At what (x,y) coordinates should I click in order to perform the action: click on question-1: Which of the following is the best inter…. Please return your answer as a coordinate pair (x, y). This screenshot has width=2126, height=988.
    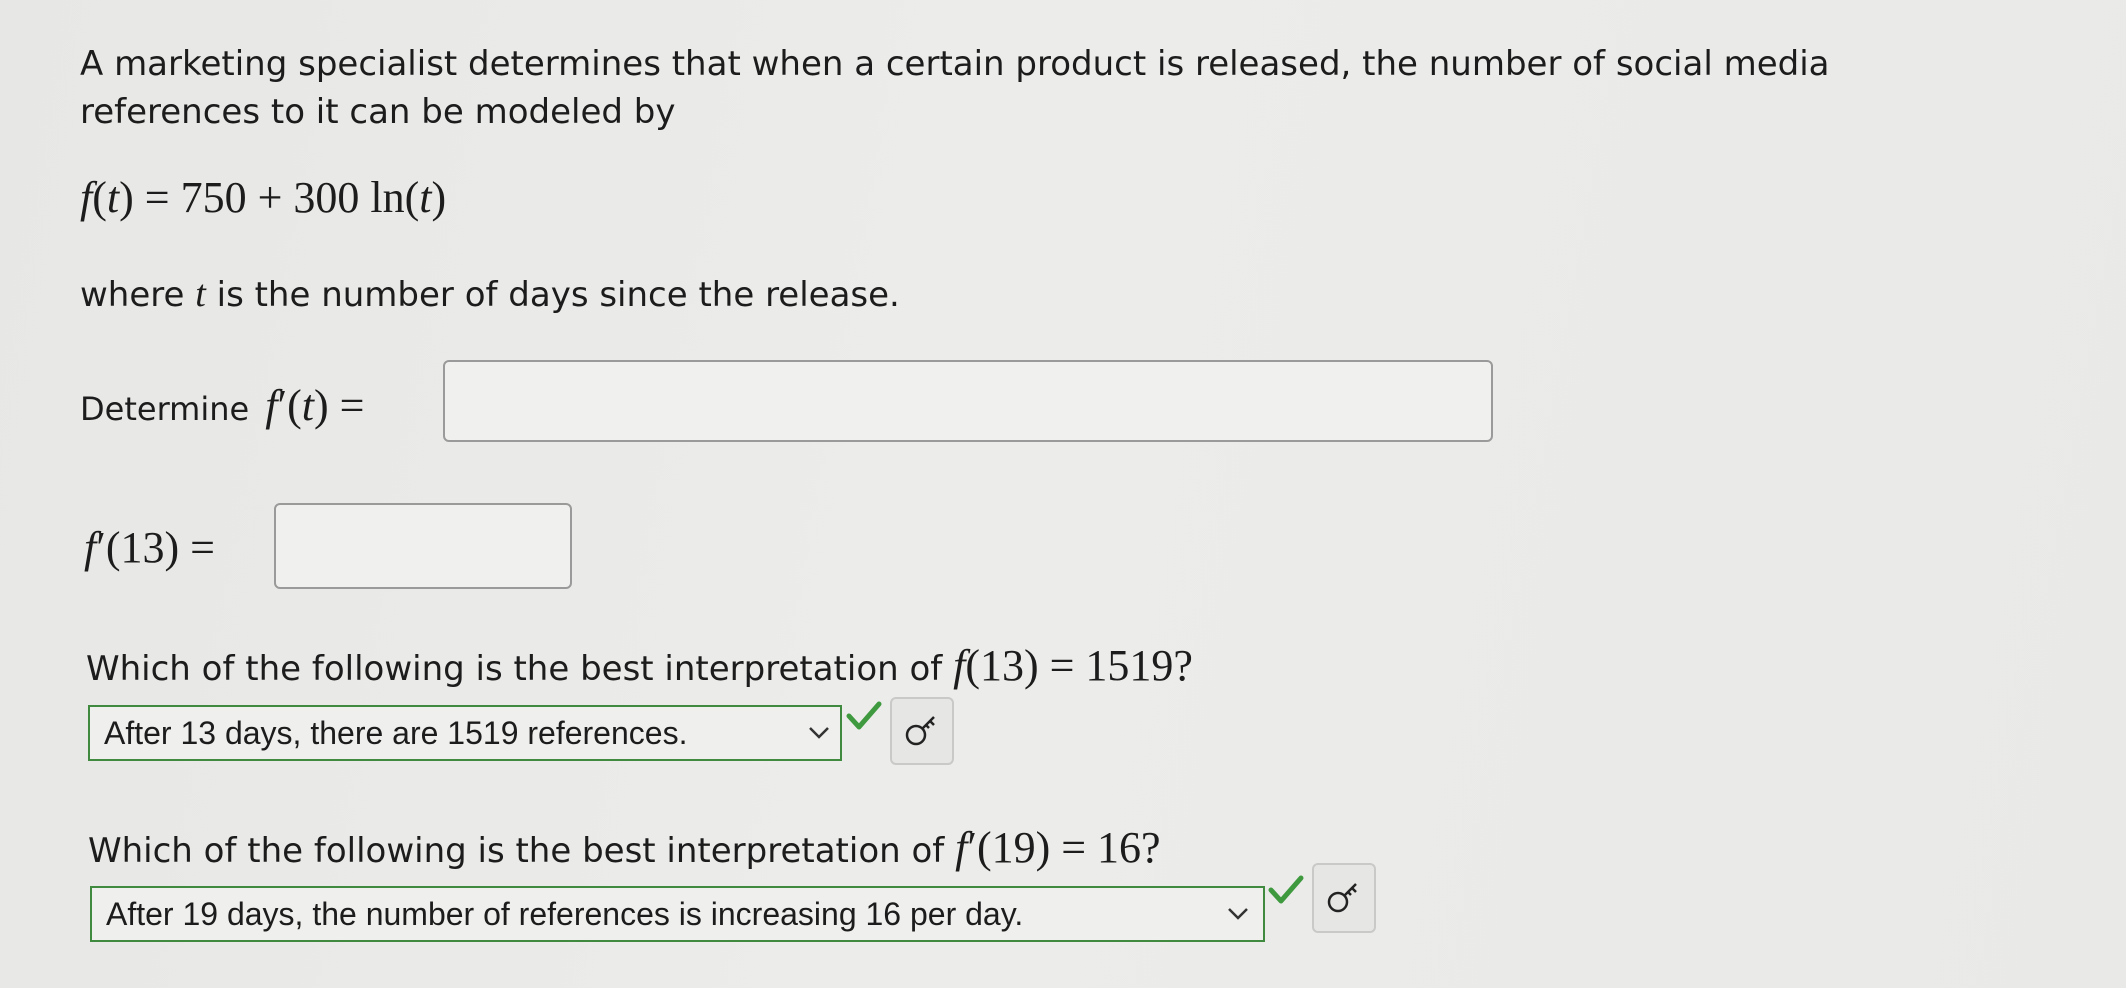
    Looking at the image, I should click on (639, 665).